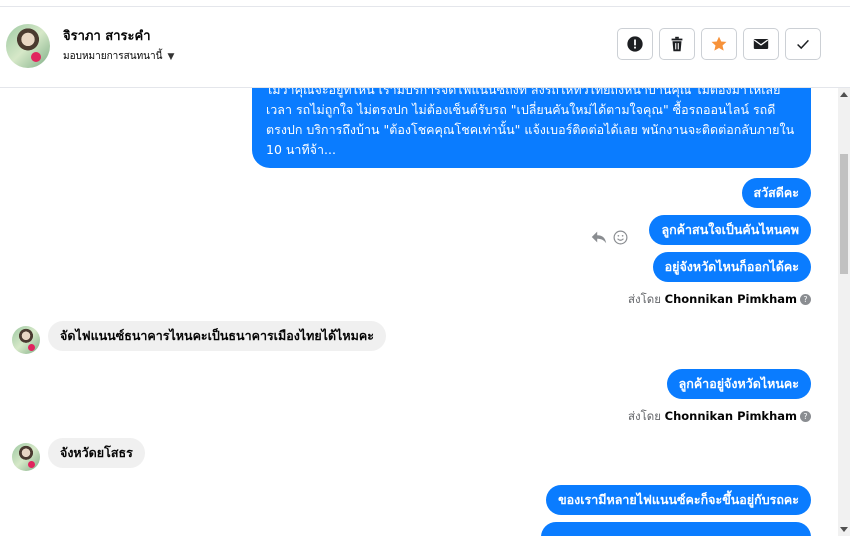 Image resolution: width=850 pixels, height=536 pixels. I want to click on contact-name: จิราภา สาระคำ, so click(107, 35).